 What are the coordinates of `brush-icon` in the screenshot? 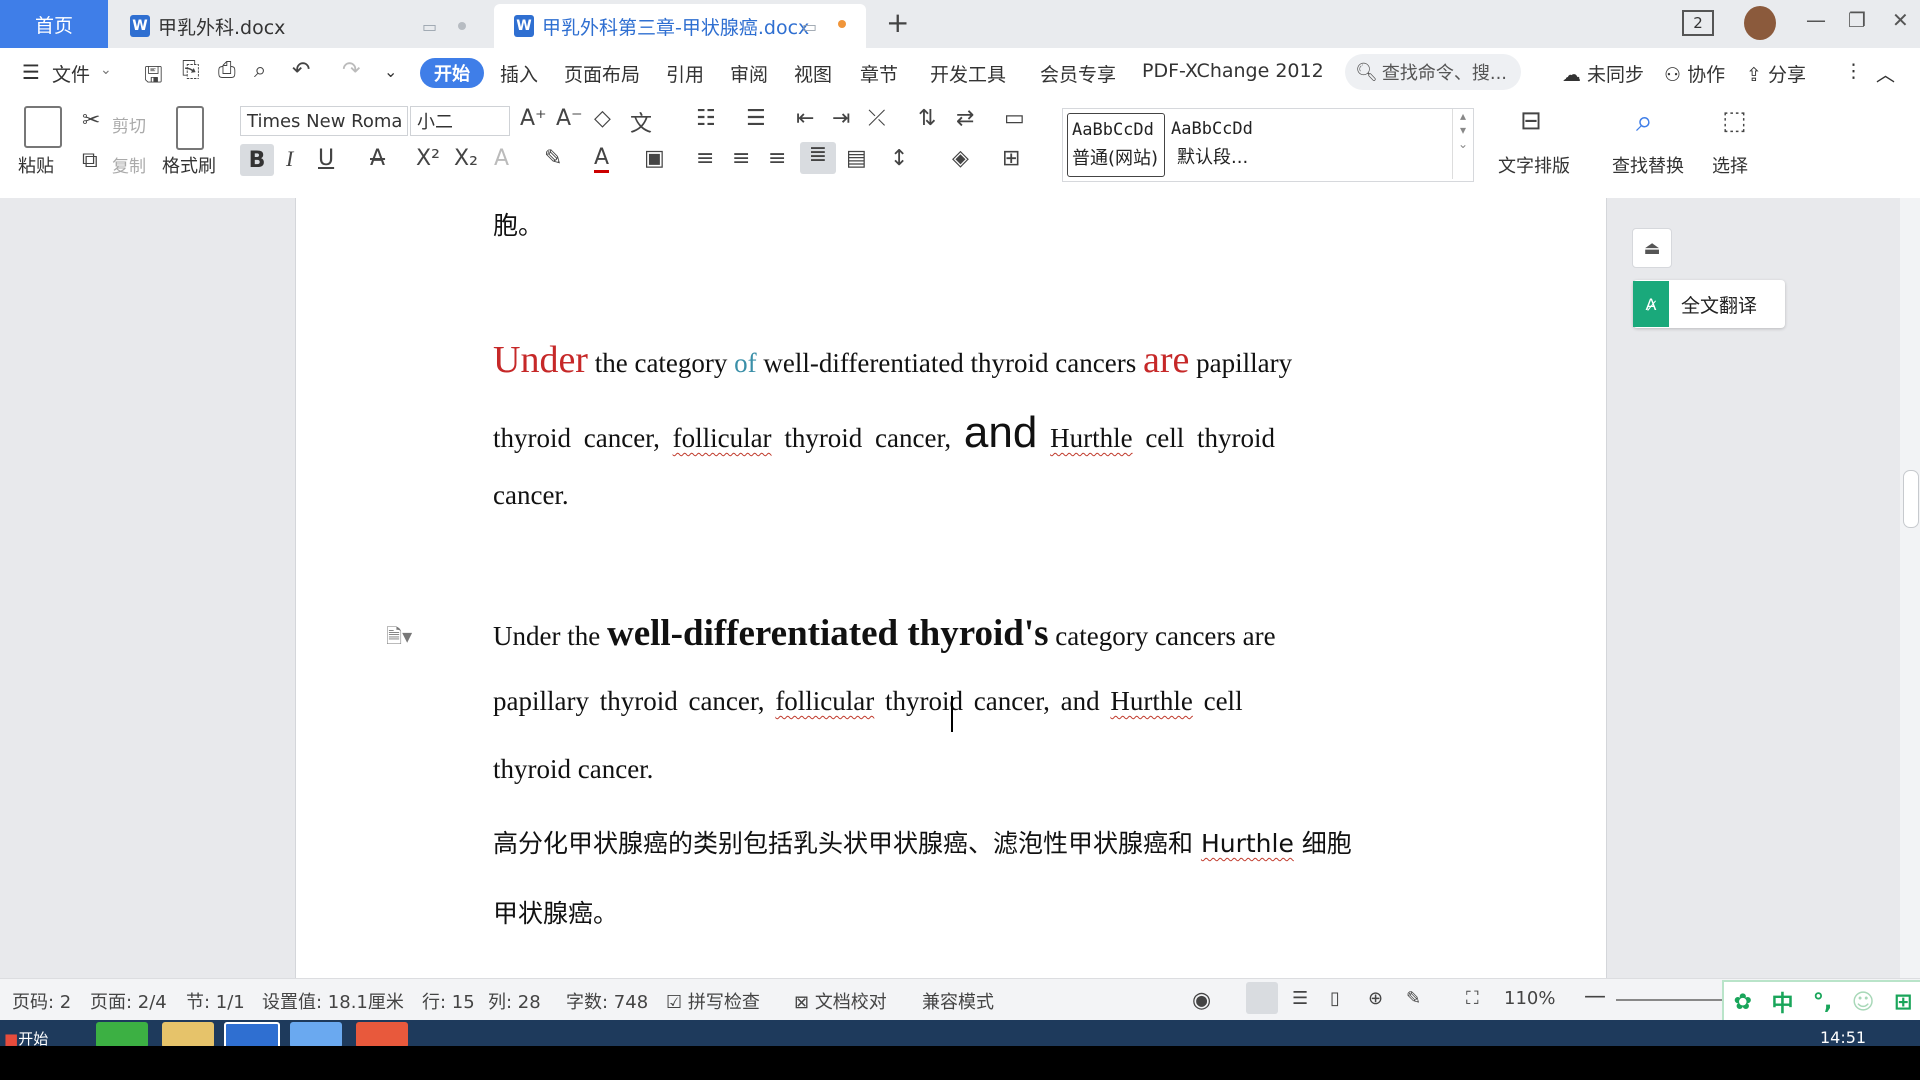 It's located at (190, 128).